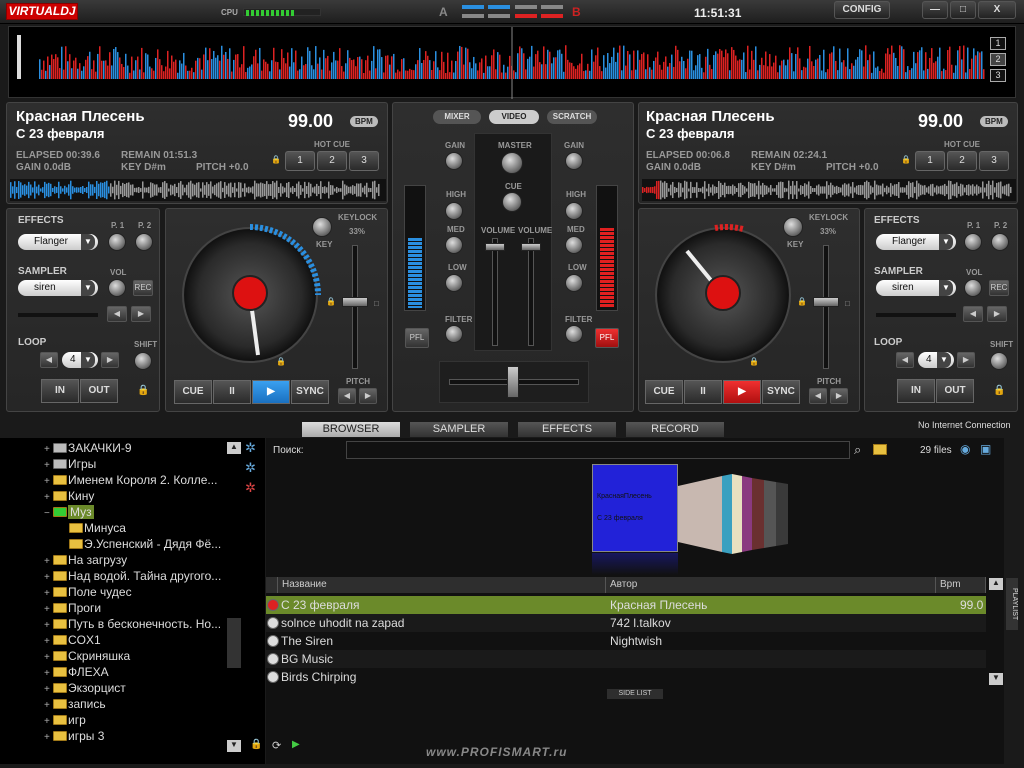 The height and width of the screenshot is (768, 1024). What do you see at coordinates (771, 585) in the screenshot?
I see `col-artist: Автор` at bounding box center [771, 585].